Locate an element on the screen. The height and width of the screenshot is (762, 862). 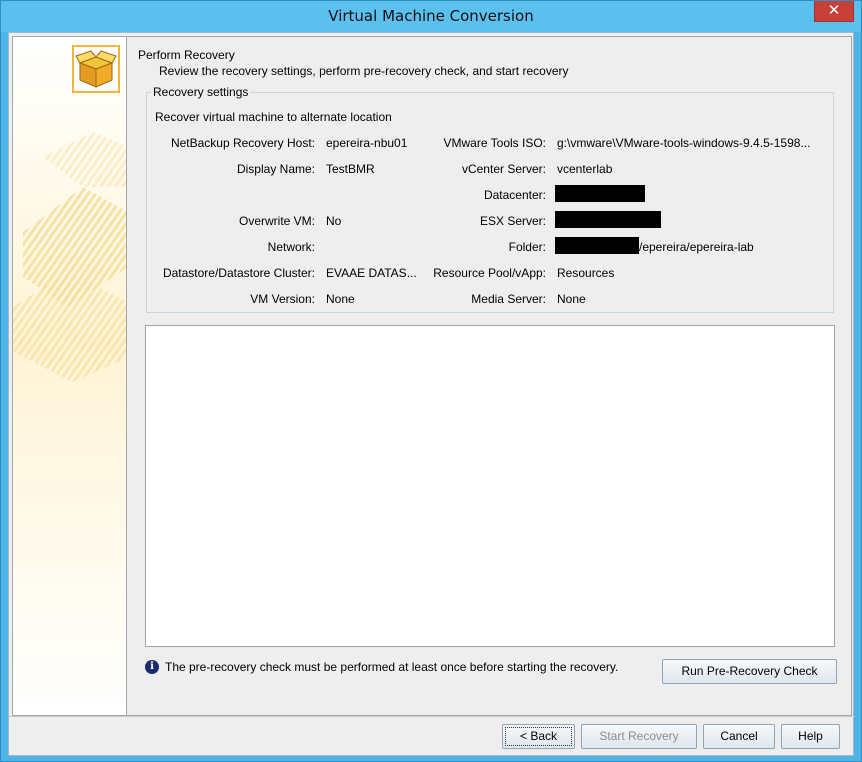
window-title: Virtual Machine Conversion is located at coordinates (431, 16).